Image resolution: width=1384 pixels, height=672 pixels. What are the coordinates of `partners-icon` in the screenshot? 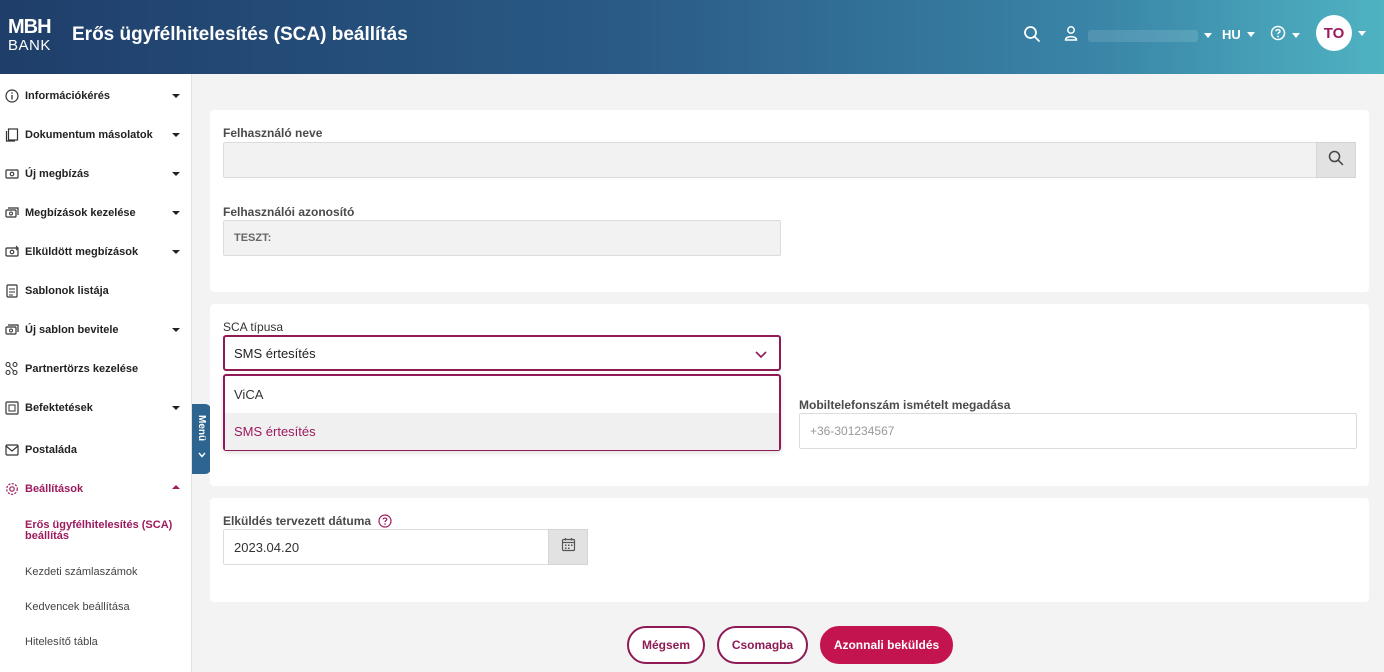 It's located at (11, 368).